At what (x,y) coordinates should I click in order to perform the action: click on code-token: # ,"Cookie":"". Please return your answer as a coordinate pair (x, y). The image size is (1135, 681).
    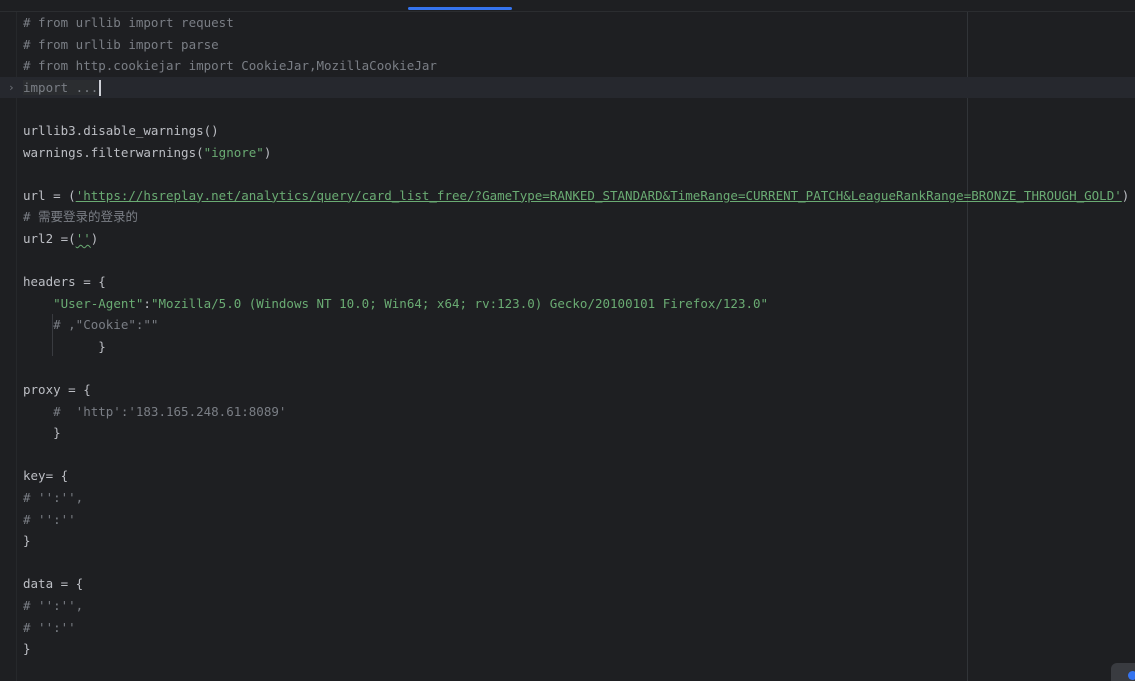
    Looking at the image, I should click on (91, 325).